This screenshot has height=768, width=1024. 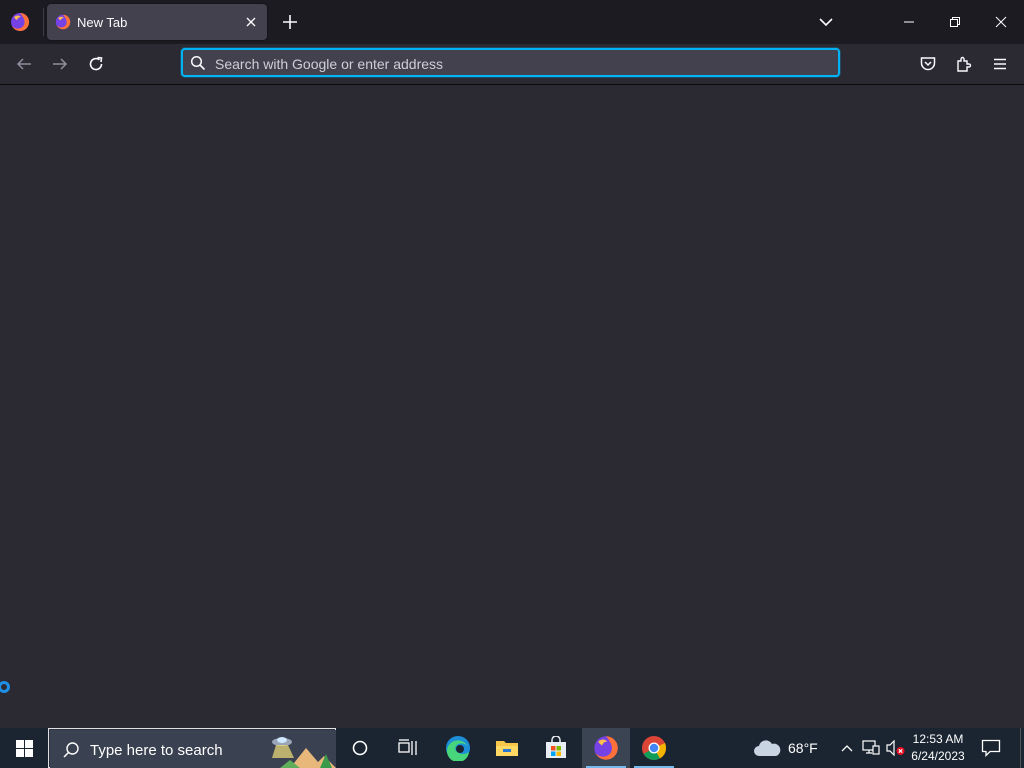 I want to click on reload-icon, so click(x=96, y=63).